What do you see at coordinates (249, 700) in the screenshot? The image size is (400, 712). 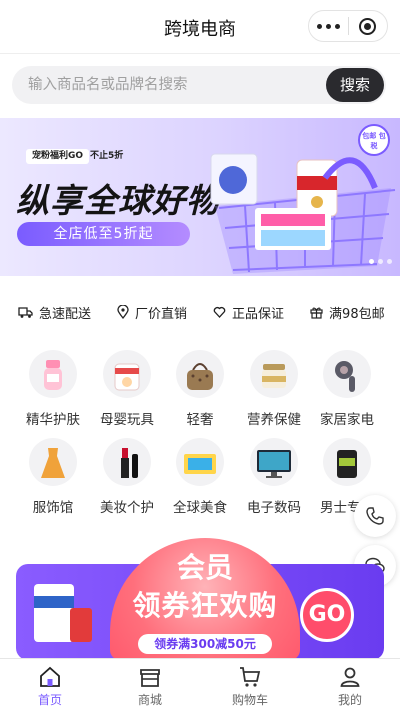 I see `tab-label: 购物车` at bounding box center [249, 700].